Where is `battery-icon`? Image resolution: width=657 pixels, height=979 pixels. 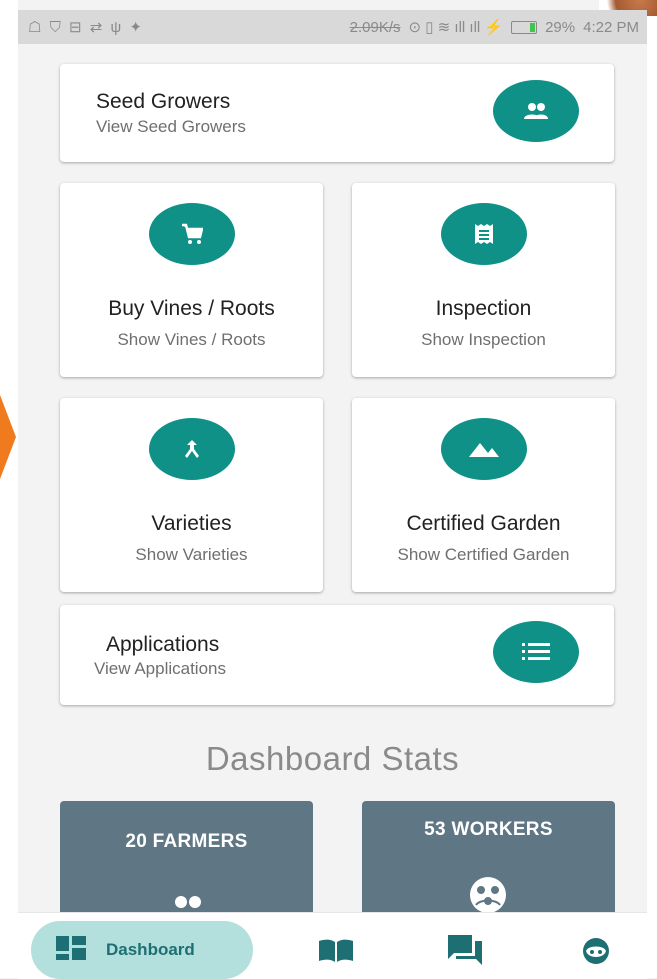 battery-icon is located at coordinates (524, 27).